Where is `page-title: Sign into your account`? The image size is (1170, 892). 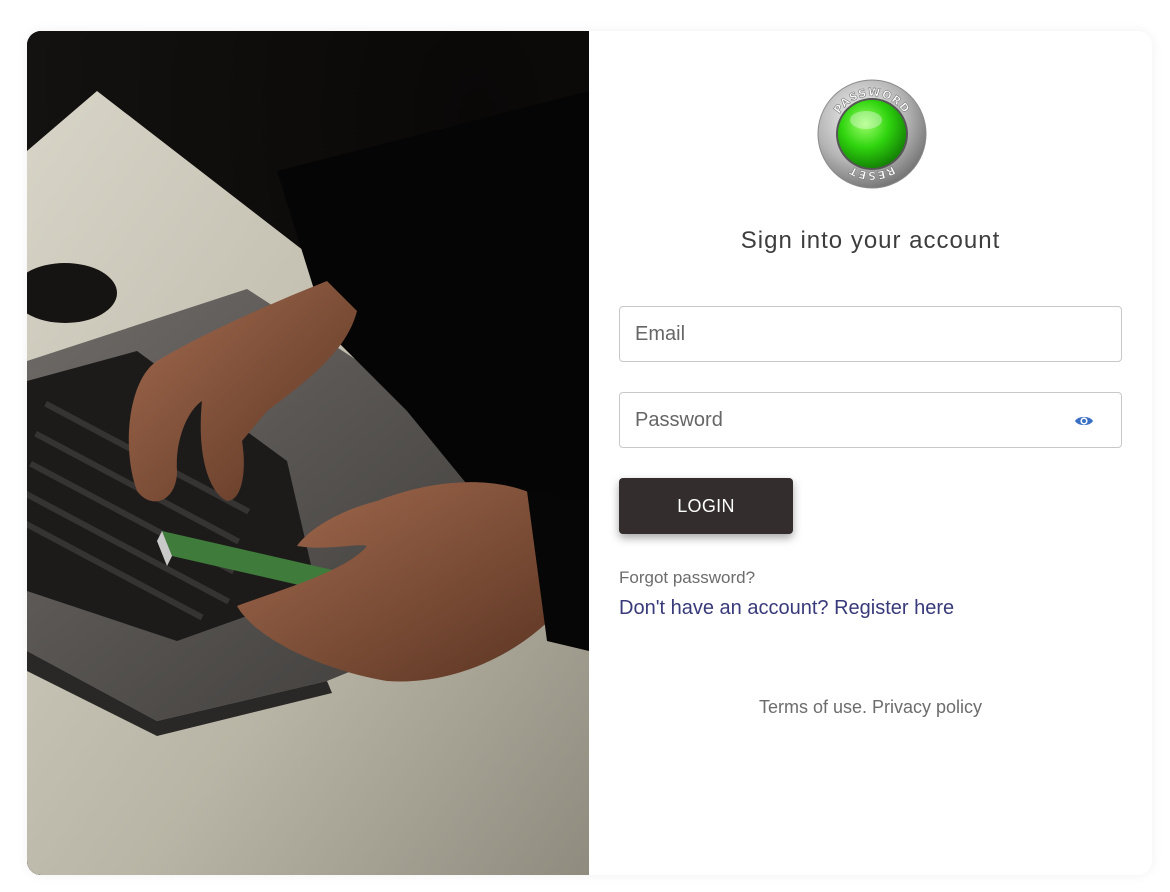 page-title: Sign into your account is located at coordinates (870, 240).